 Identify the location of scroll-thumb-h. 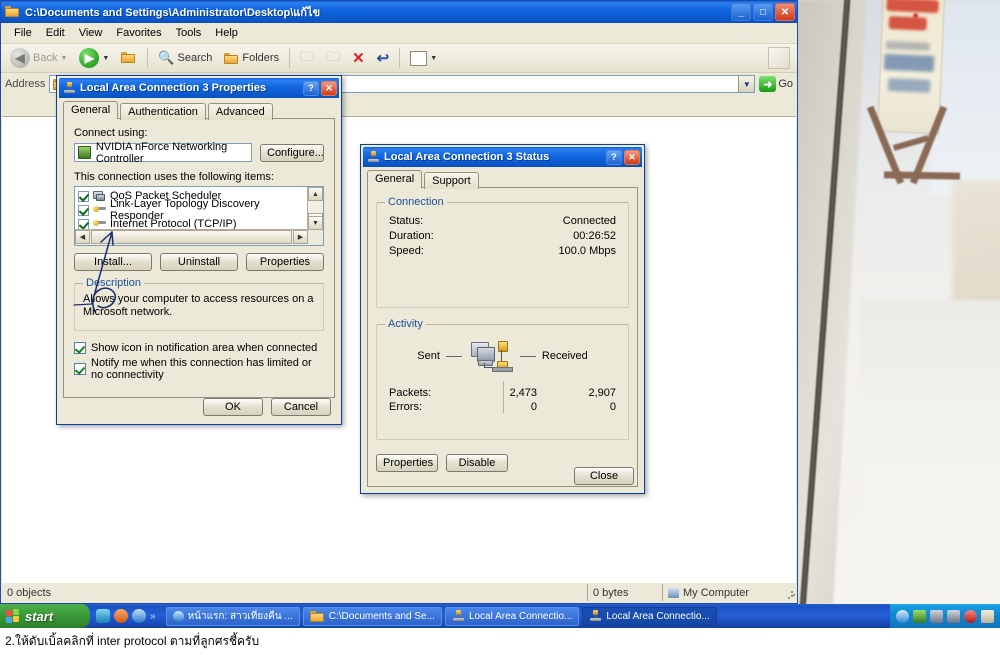
(191, 237).